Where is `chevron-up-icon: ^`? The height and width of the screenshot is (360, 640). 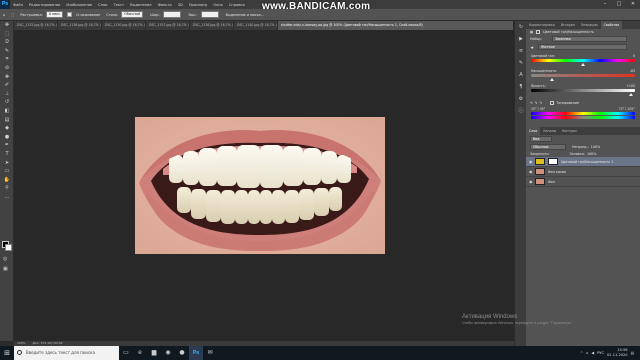 chevron-up-icon: ^ is located at coordinates (581, 353).